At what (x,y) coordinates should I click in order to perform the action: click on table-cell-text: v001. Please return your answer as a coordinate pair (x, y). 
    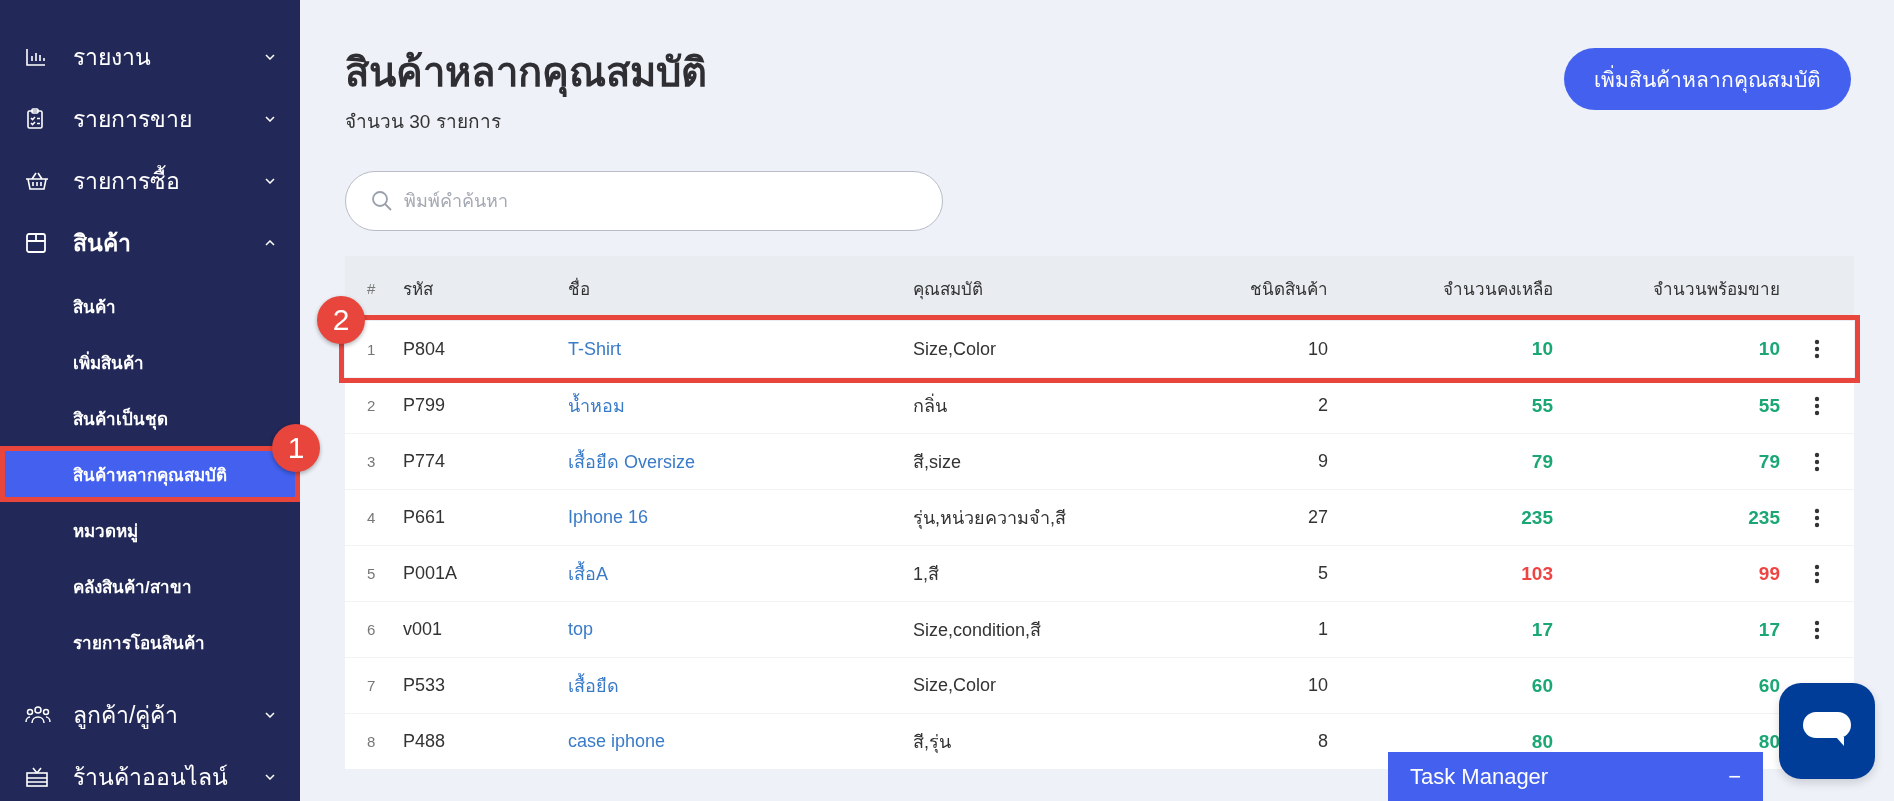
    Looking at the image, I should click on (423, 629).